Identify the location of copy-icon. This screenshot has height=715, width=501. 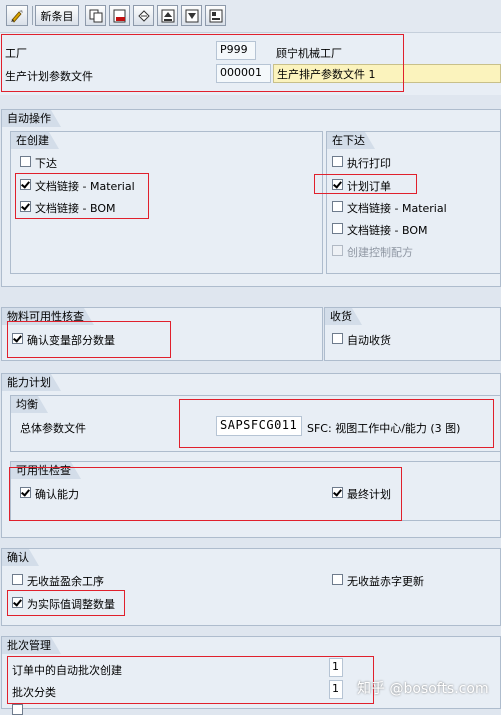
(95, 15).